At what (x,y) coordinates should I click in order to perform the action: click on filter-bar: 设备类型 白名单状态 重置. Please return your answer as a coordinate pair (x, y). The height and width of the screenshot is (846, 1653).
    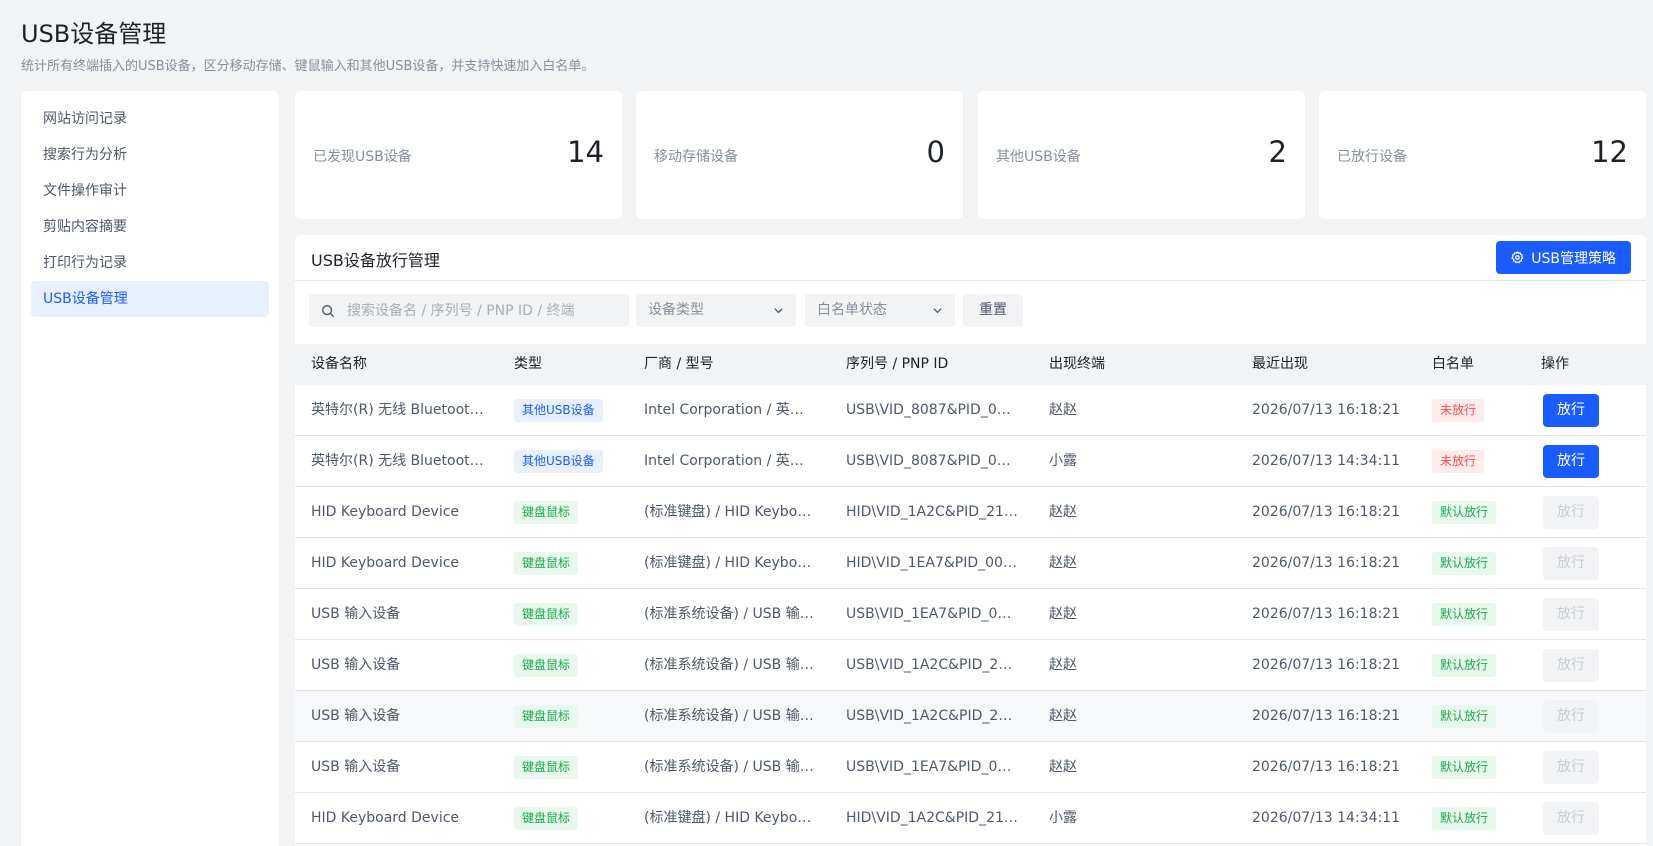
    Looking at the image, I should click on (970, 312).